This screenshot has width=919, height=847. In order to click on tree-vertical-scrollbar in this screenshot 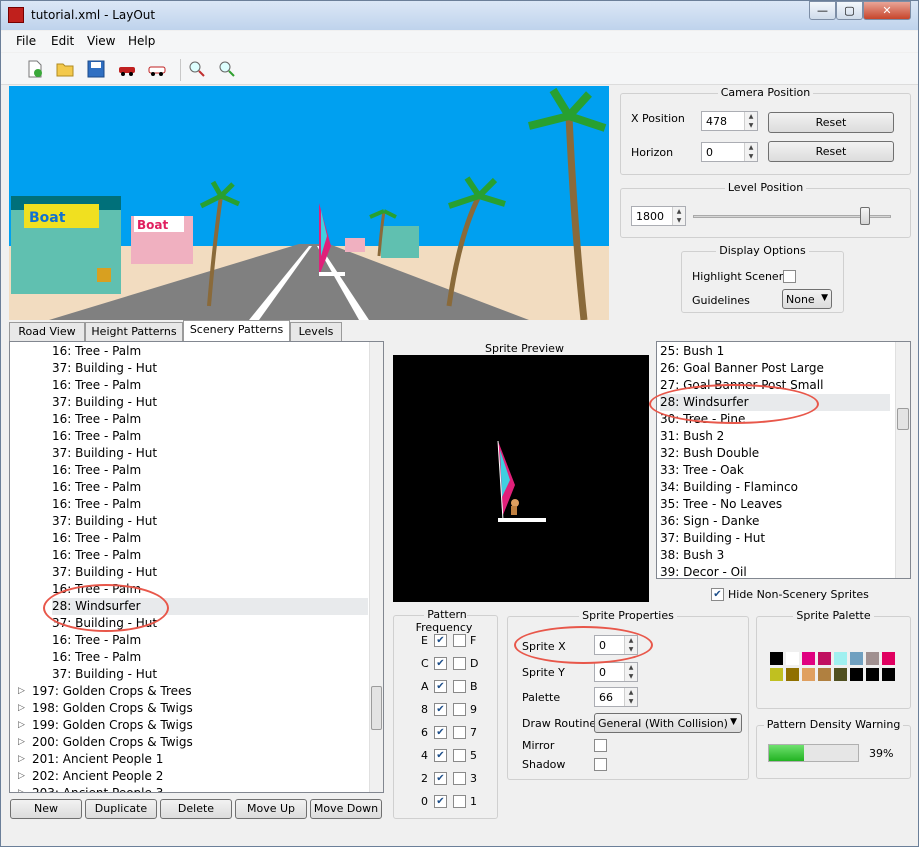, I will do `click(376, 567)`.